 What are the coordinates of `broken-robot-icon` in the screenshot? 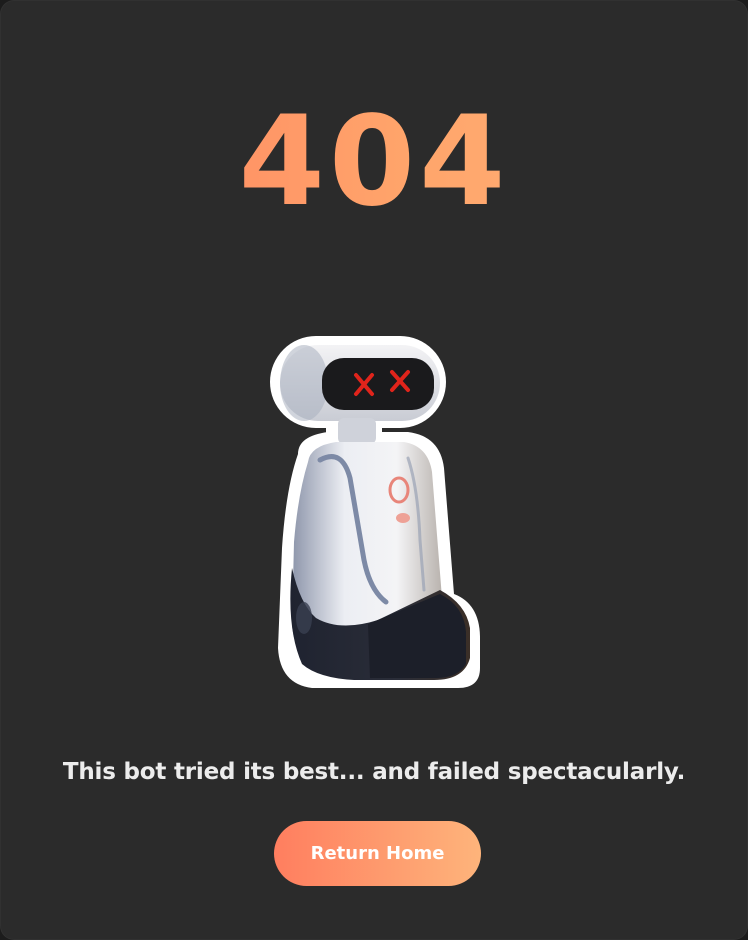 It's located at (375, 512).